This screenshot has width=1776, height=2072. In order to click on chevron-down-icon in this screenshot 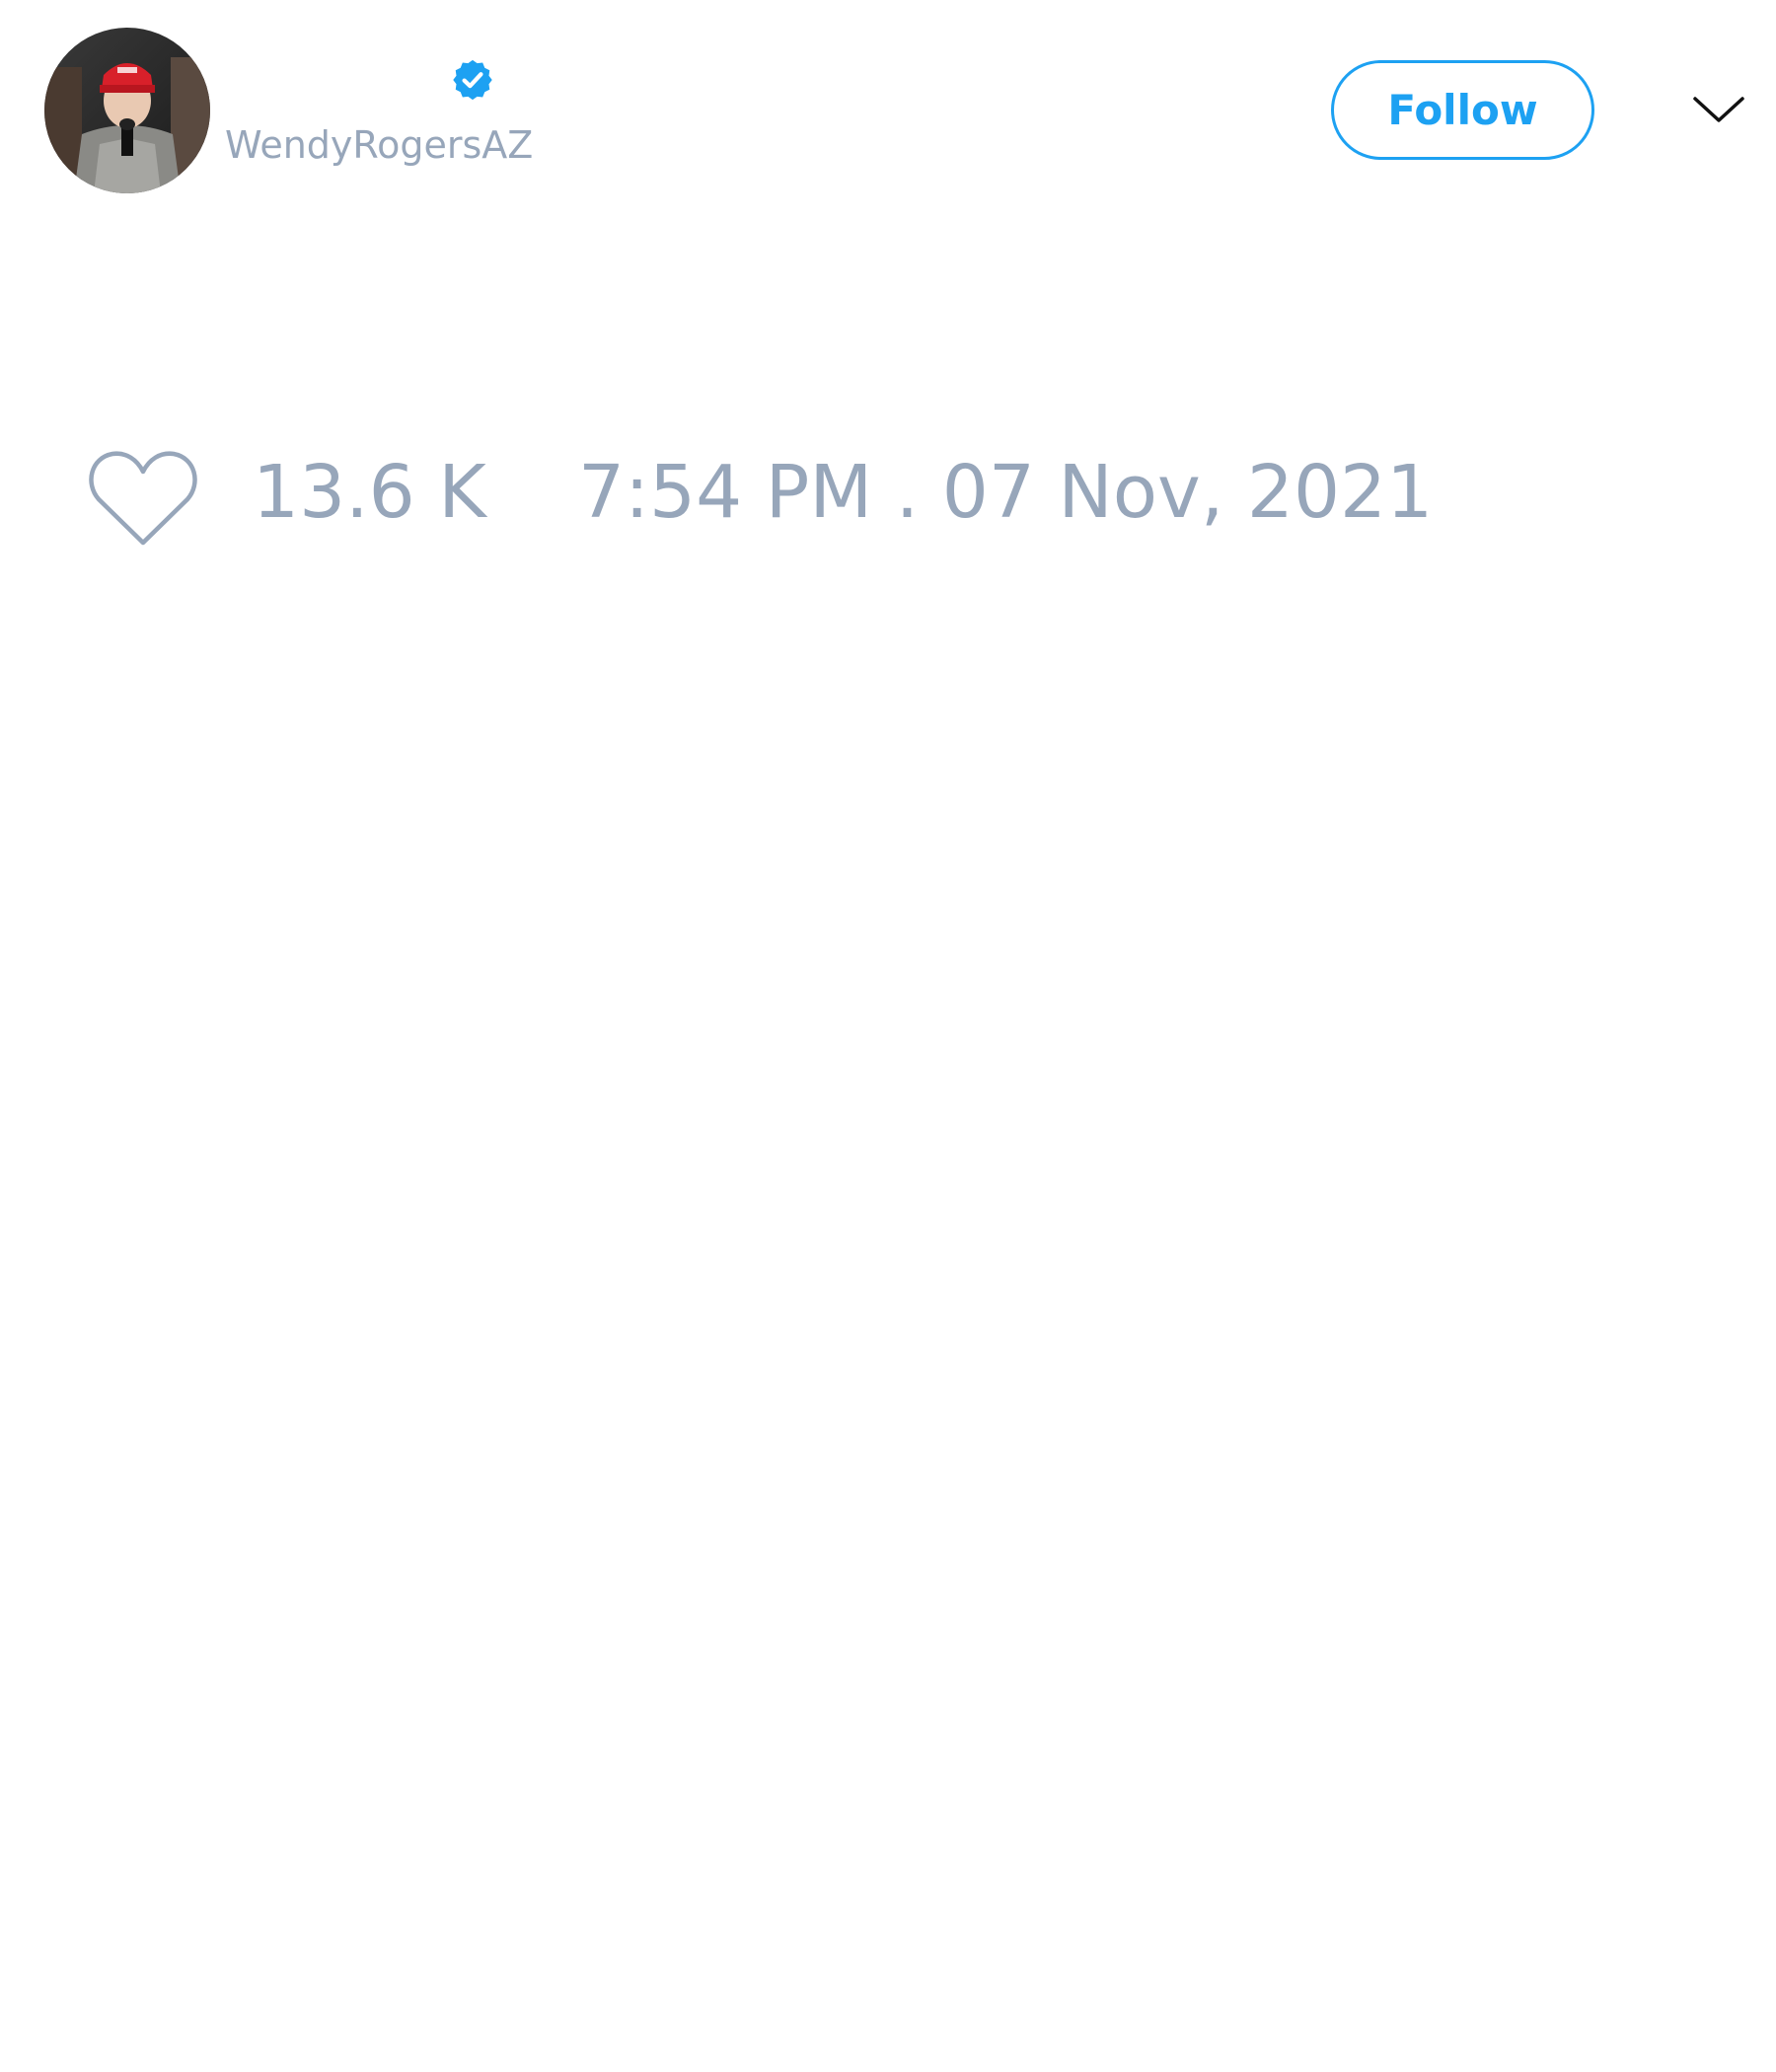, I will do `click(1719, 109)`.